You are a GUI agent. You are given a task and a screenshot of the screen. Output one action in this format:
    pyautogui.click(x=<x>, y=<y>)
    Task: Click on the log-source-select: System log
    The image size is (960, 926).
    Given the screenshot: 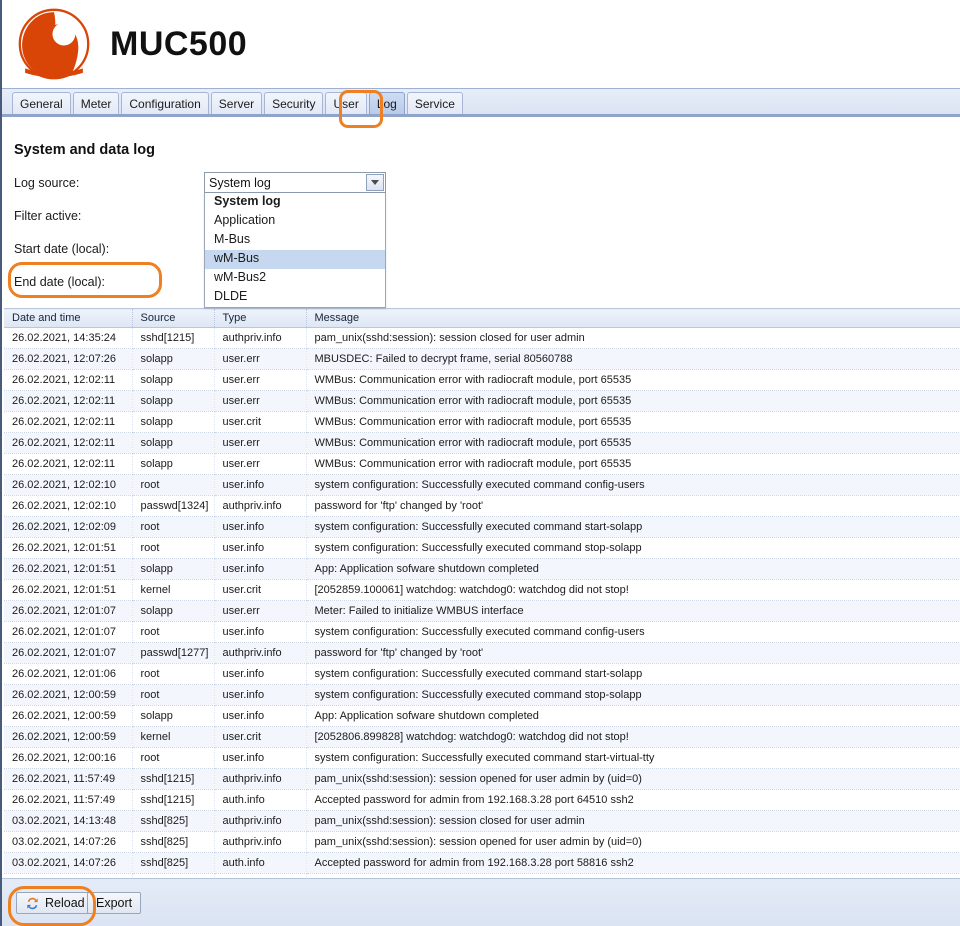 What is the action you would take?
    pyautogui.click(x=295, y=182)
    